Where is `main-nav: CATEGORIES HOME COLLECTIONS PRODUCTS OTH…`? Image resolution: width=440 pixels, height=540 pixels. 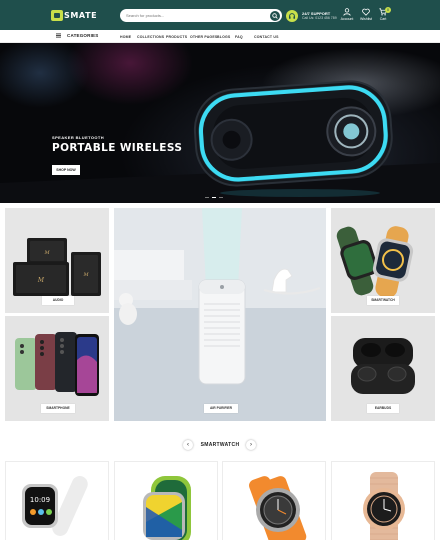
main-nav: CATEGORIES HOME COLLECTIONS PRODUCTS OTH… is located at coordinates (220, 36).